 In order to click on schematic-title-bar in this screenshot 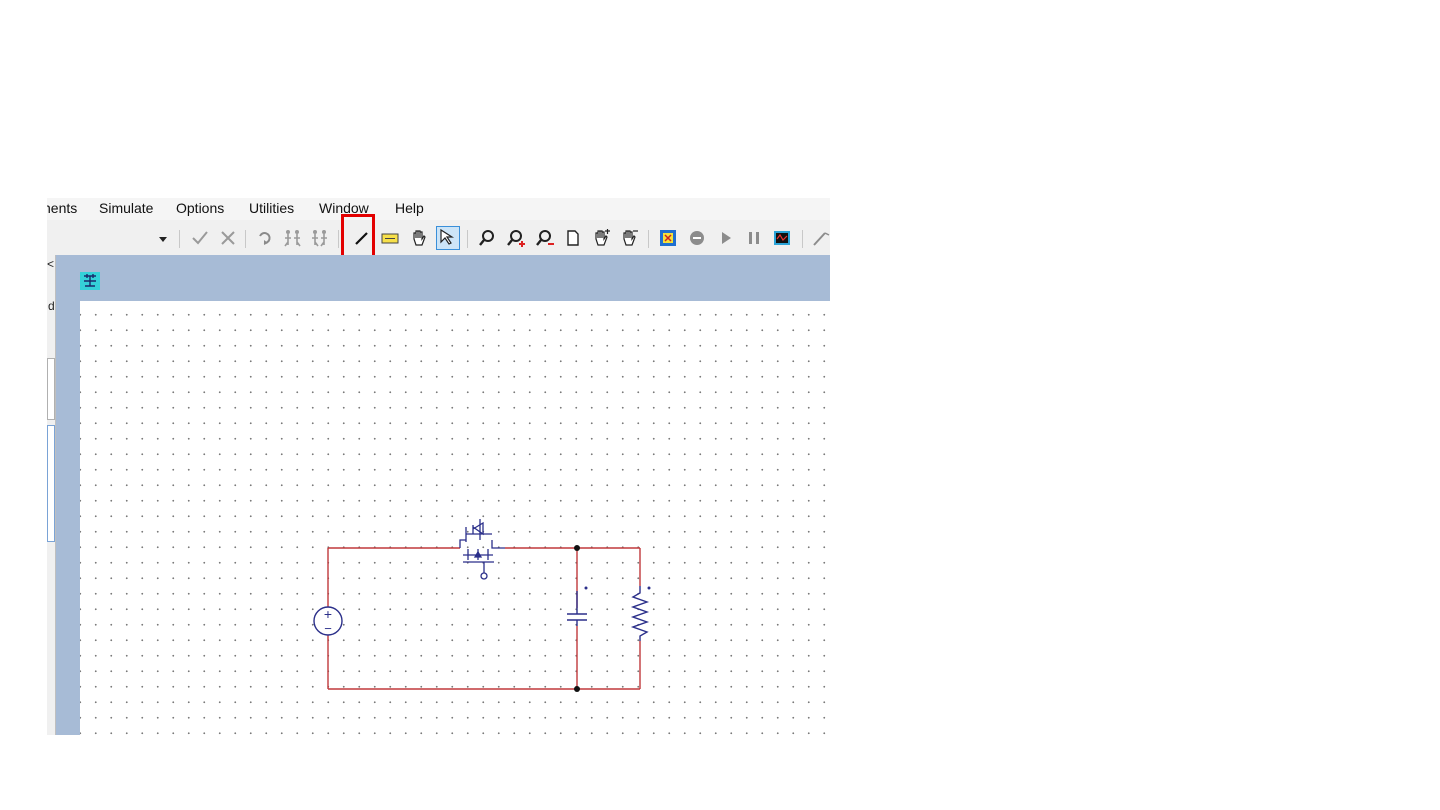, I will do `click(448, 276)`.